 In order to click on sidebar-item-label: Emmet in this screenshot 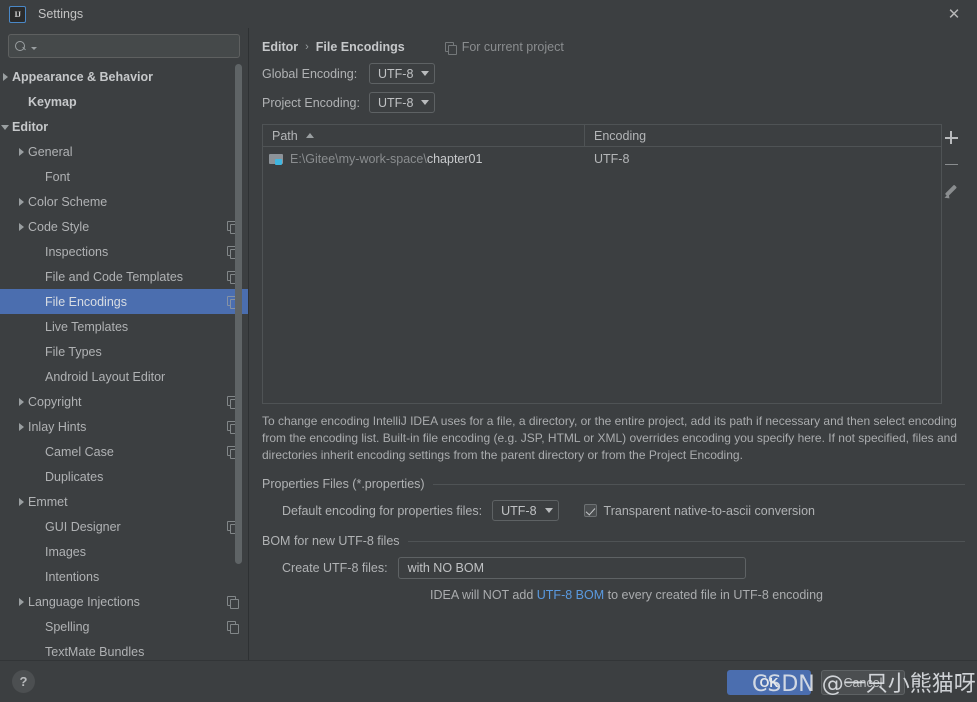, I will do `click(48, 501)`.